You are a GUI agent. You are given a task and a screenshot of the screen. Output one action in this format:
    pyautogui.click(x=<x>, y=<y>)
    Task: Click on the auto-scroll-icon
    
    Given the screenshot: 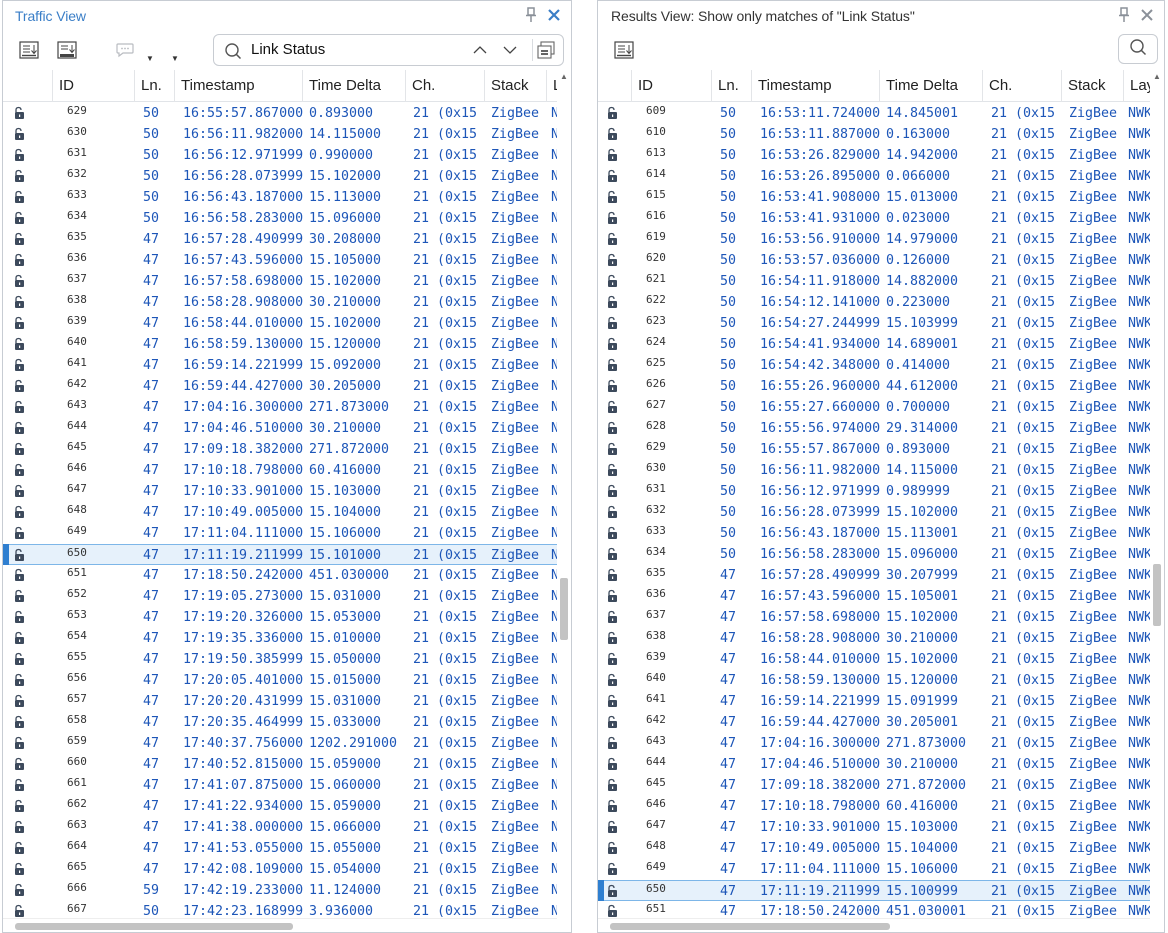 What is the action you would take?
    pyautogui.click(x=67, y=50)
    